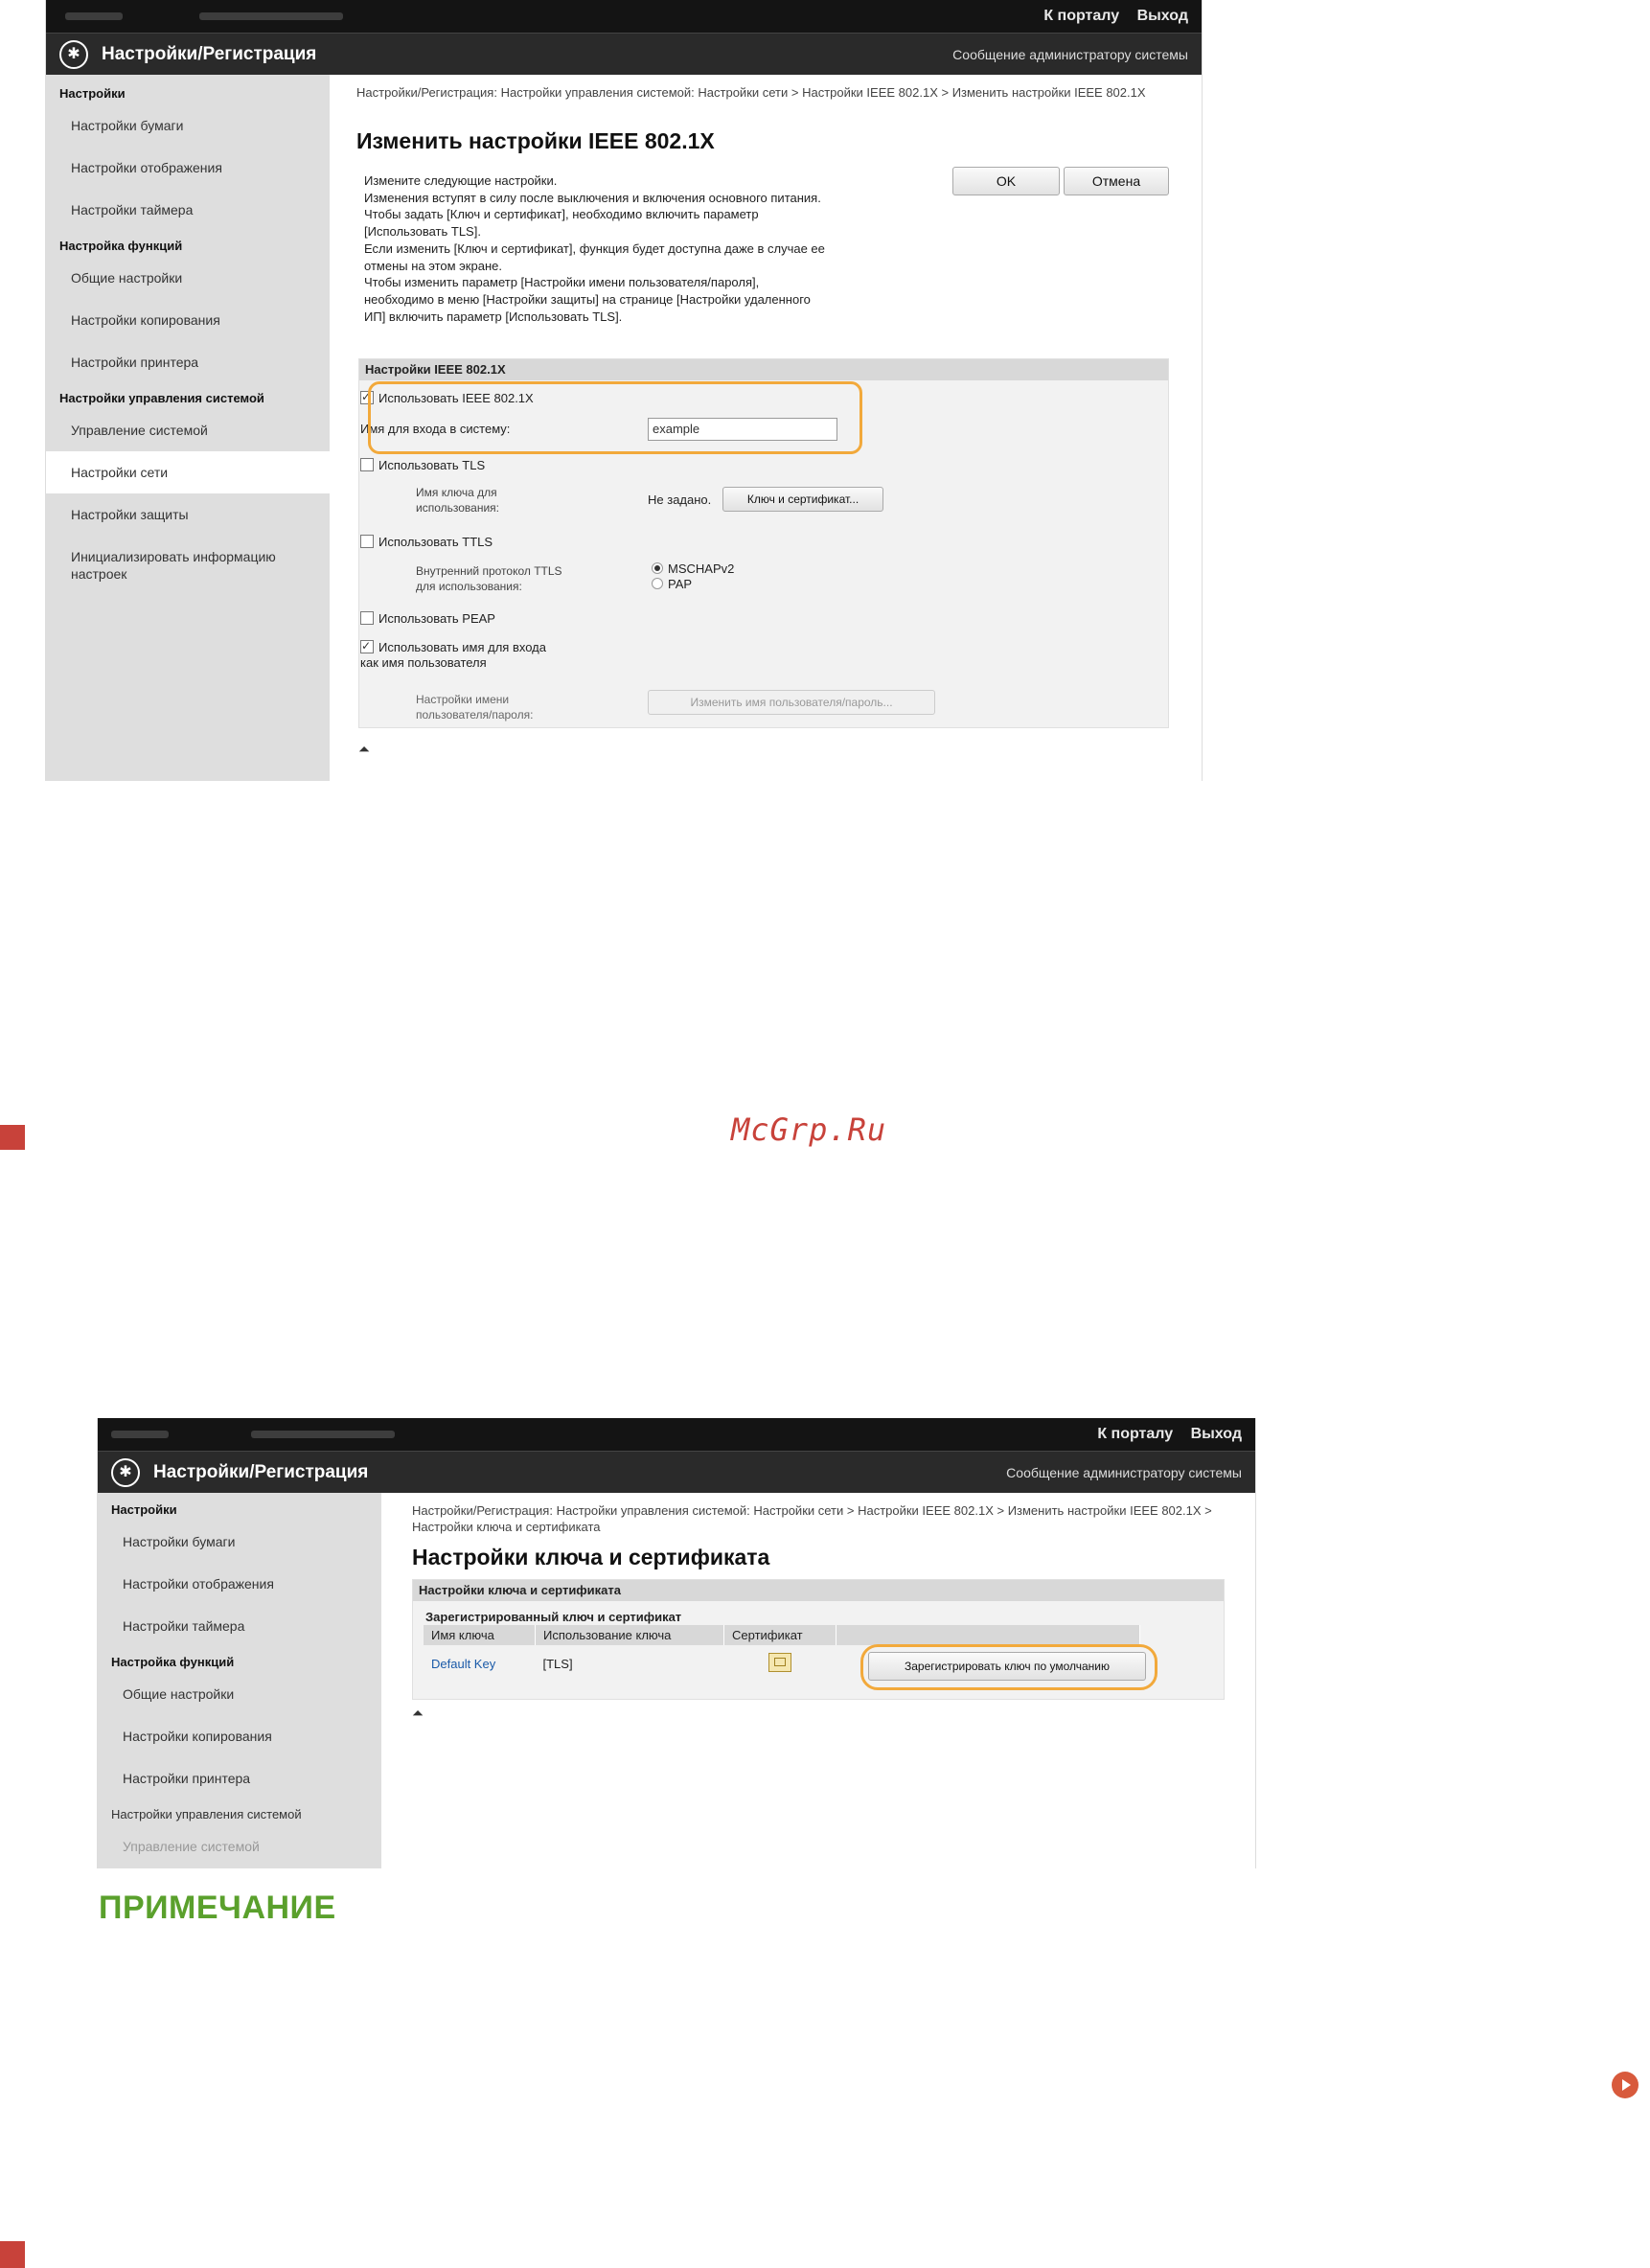 This screenshot has width=1650, height=2268. What do you see at coordinates (456, 398) in the screenshot?
I see `use-ieee-label: Использовать IEEE 802.1X` at bounding box center [456, 398].